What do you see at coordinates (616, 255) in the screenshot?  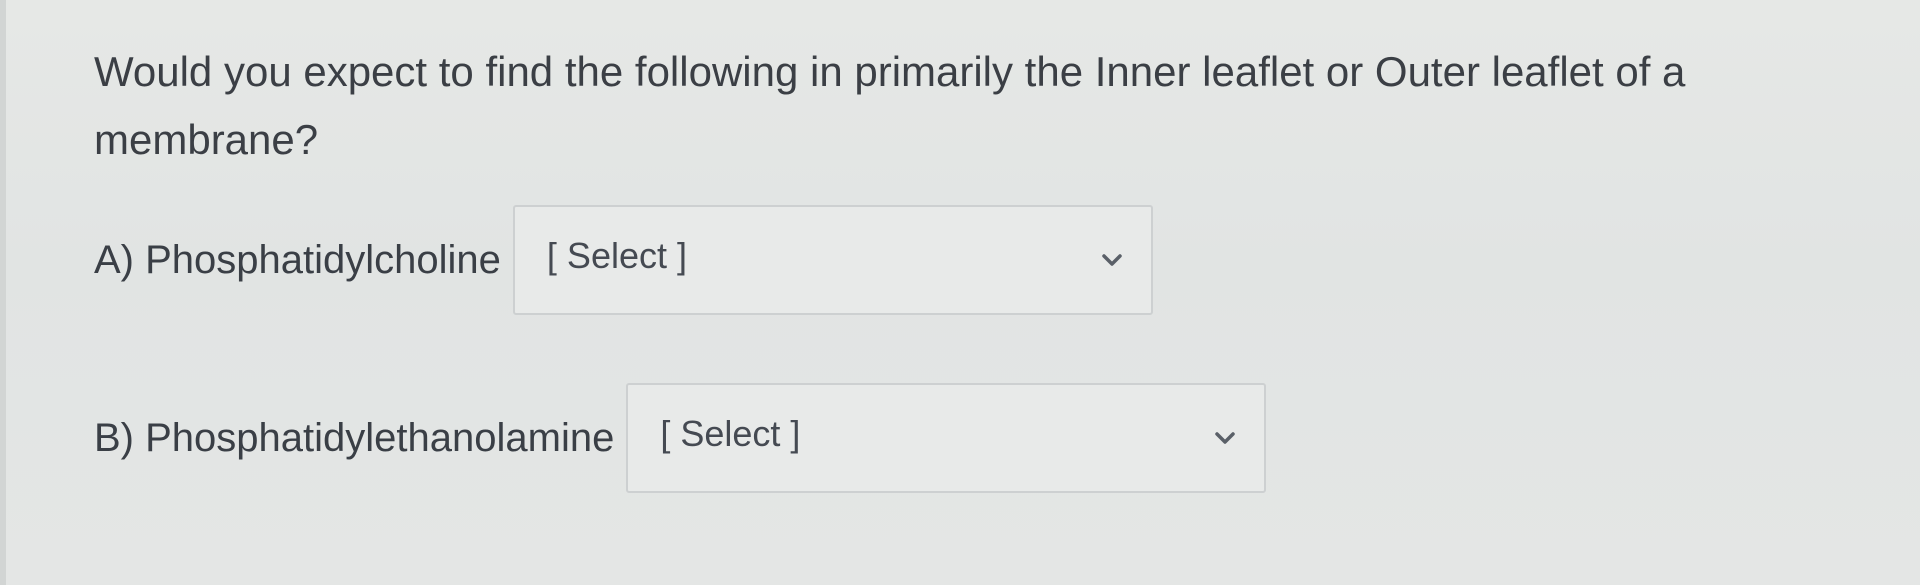 I see `select-value-a: [ Select ]` at bounding box center [616, 255].